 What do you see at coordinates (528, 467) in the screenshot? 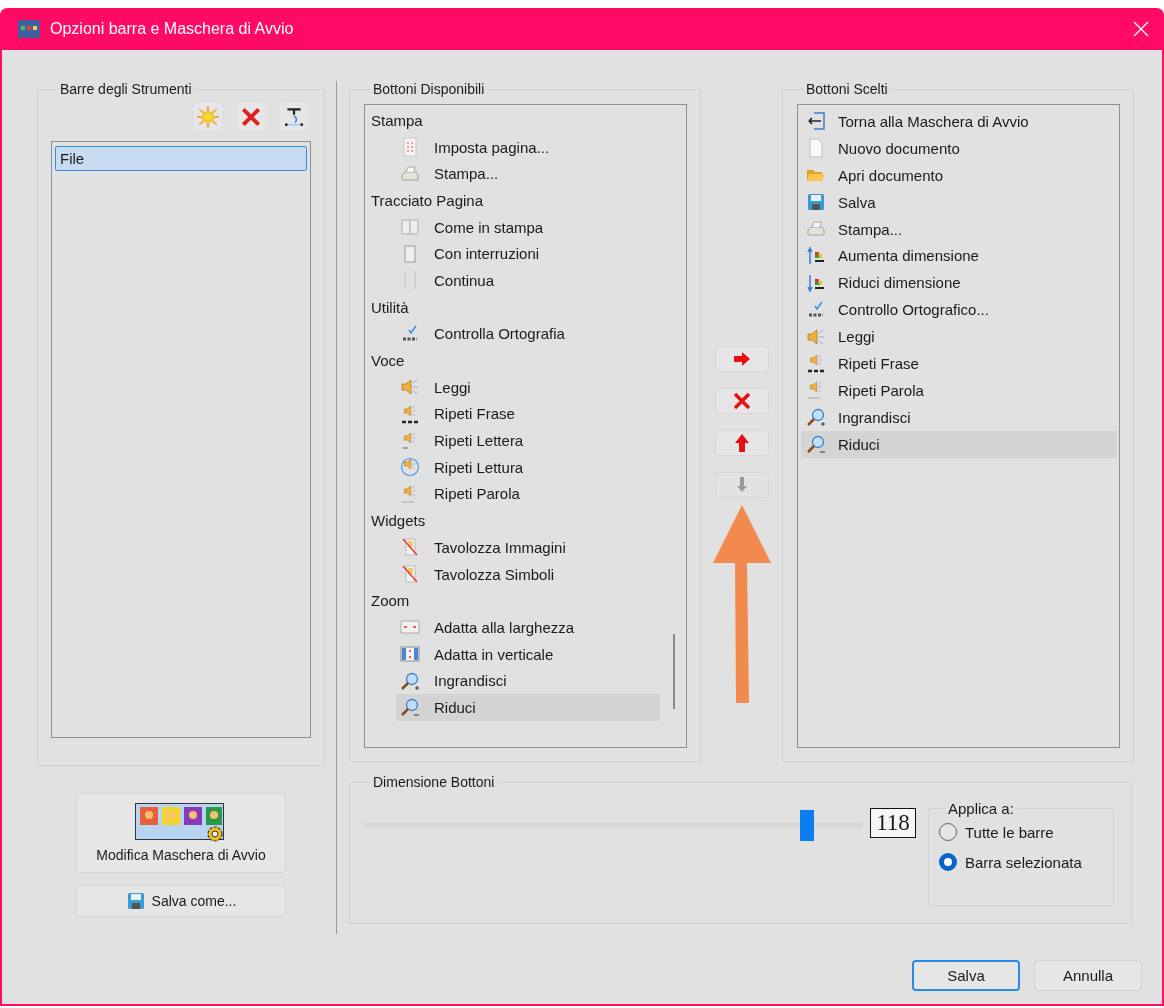
I see `tree-item: Ripeti Lettura` at bounding box center [528, 467].